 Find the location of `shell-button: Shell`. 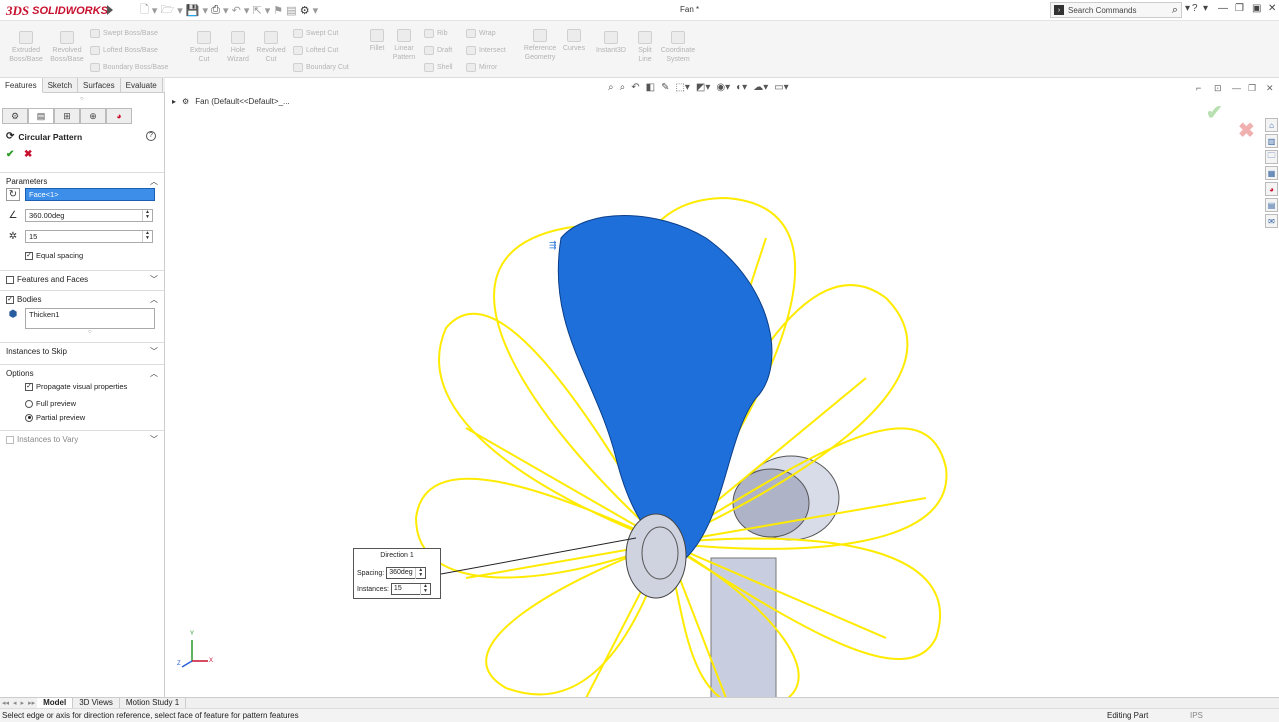

shell-button: Shell is located at coordinates (438, 67).